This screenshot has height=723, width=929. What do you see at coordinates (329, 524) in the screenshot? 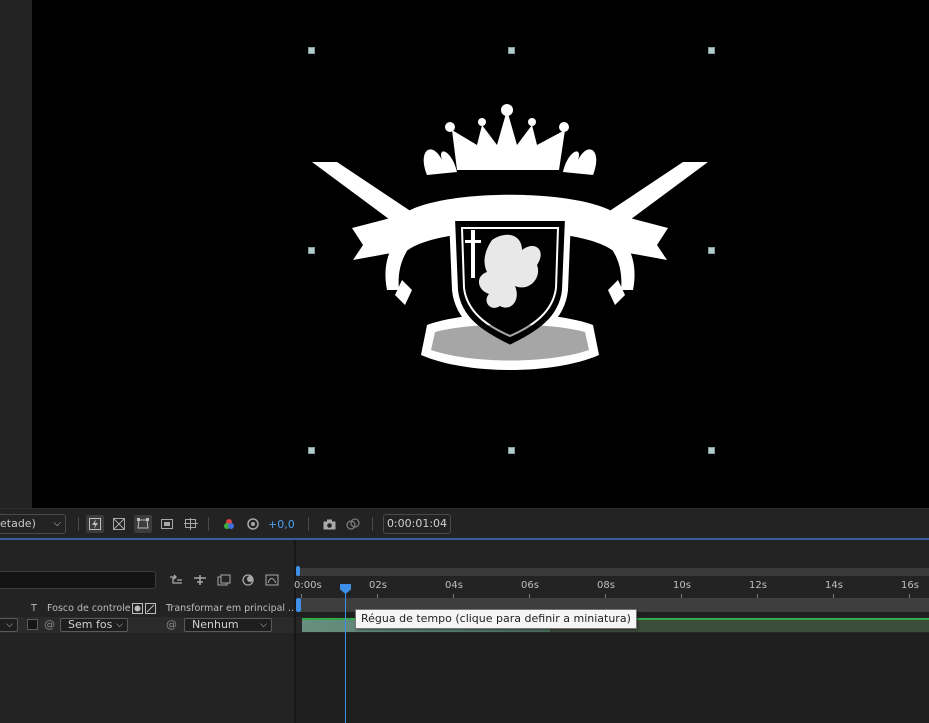
I see `snapshot-icon` at bounding box center [329, 524].